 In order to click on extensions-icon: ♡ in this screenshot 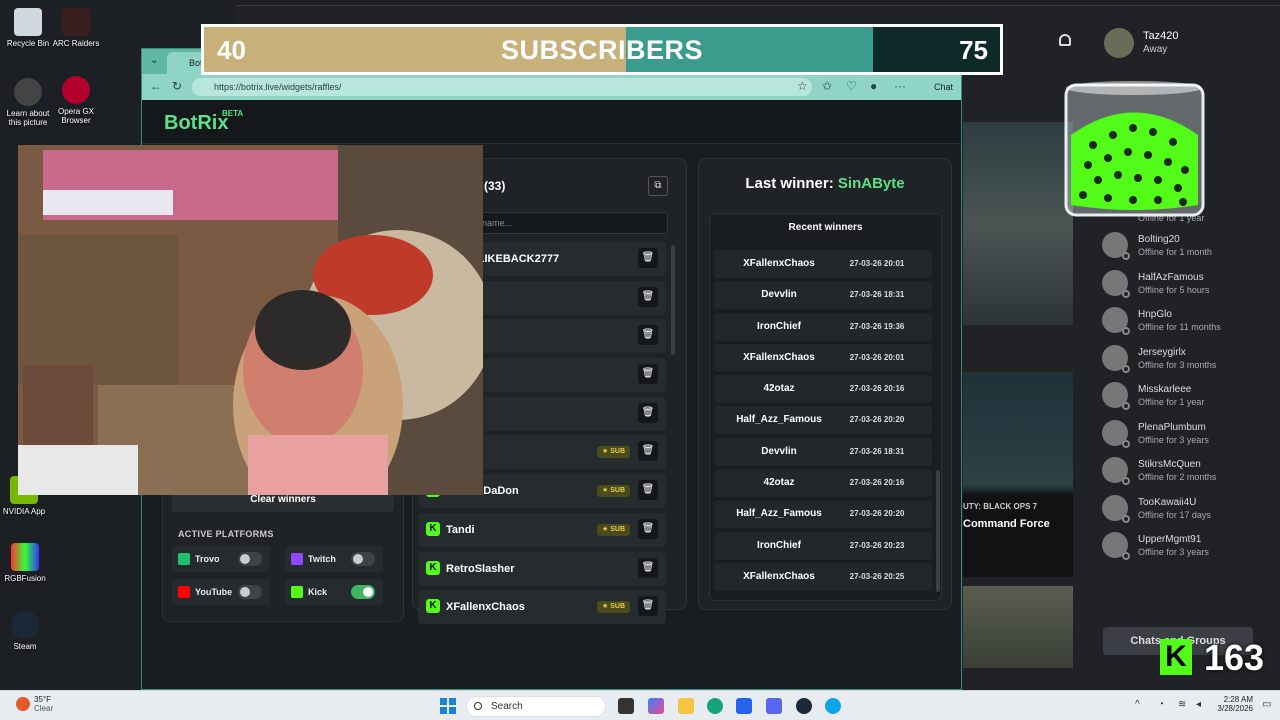, I will do `click(851, 86)`.